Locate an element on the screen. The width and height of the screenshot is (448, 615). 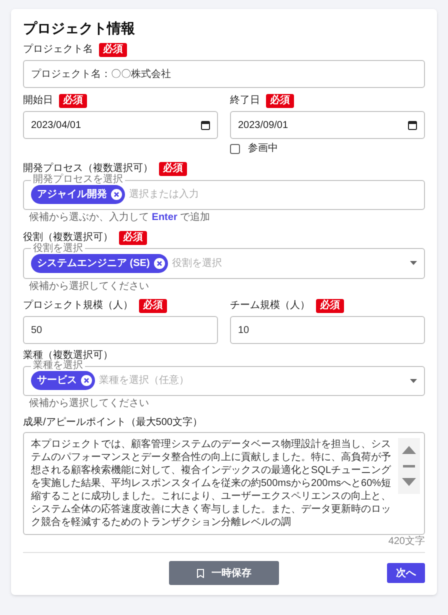
character-count: 420文字 is located at coordinates (406, 542).